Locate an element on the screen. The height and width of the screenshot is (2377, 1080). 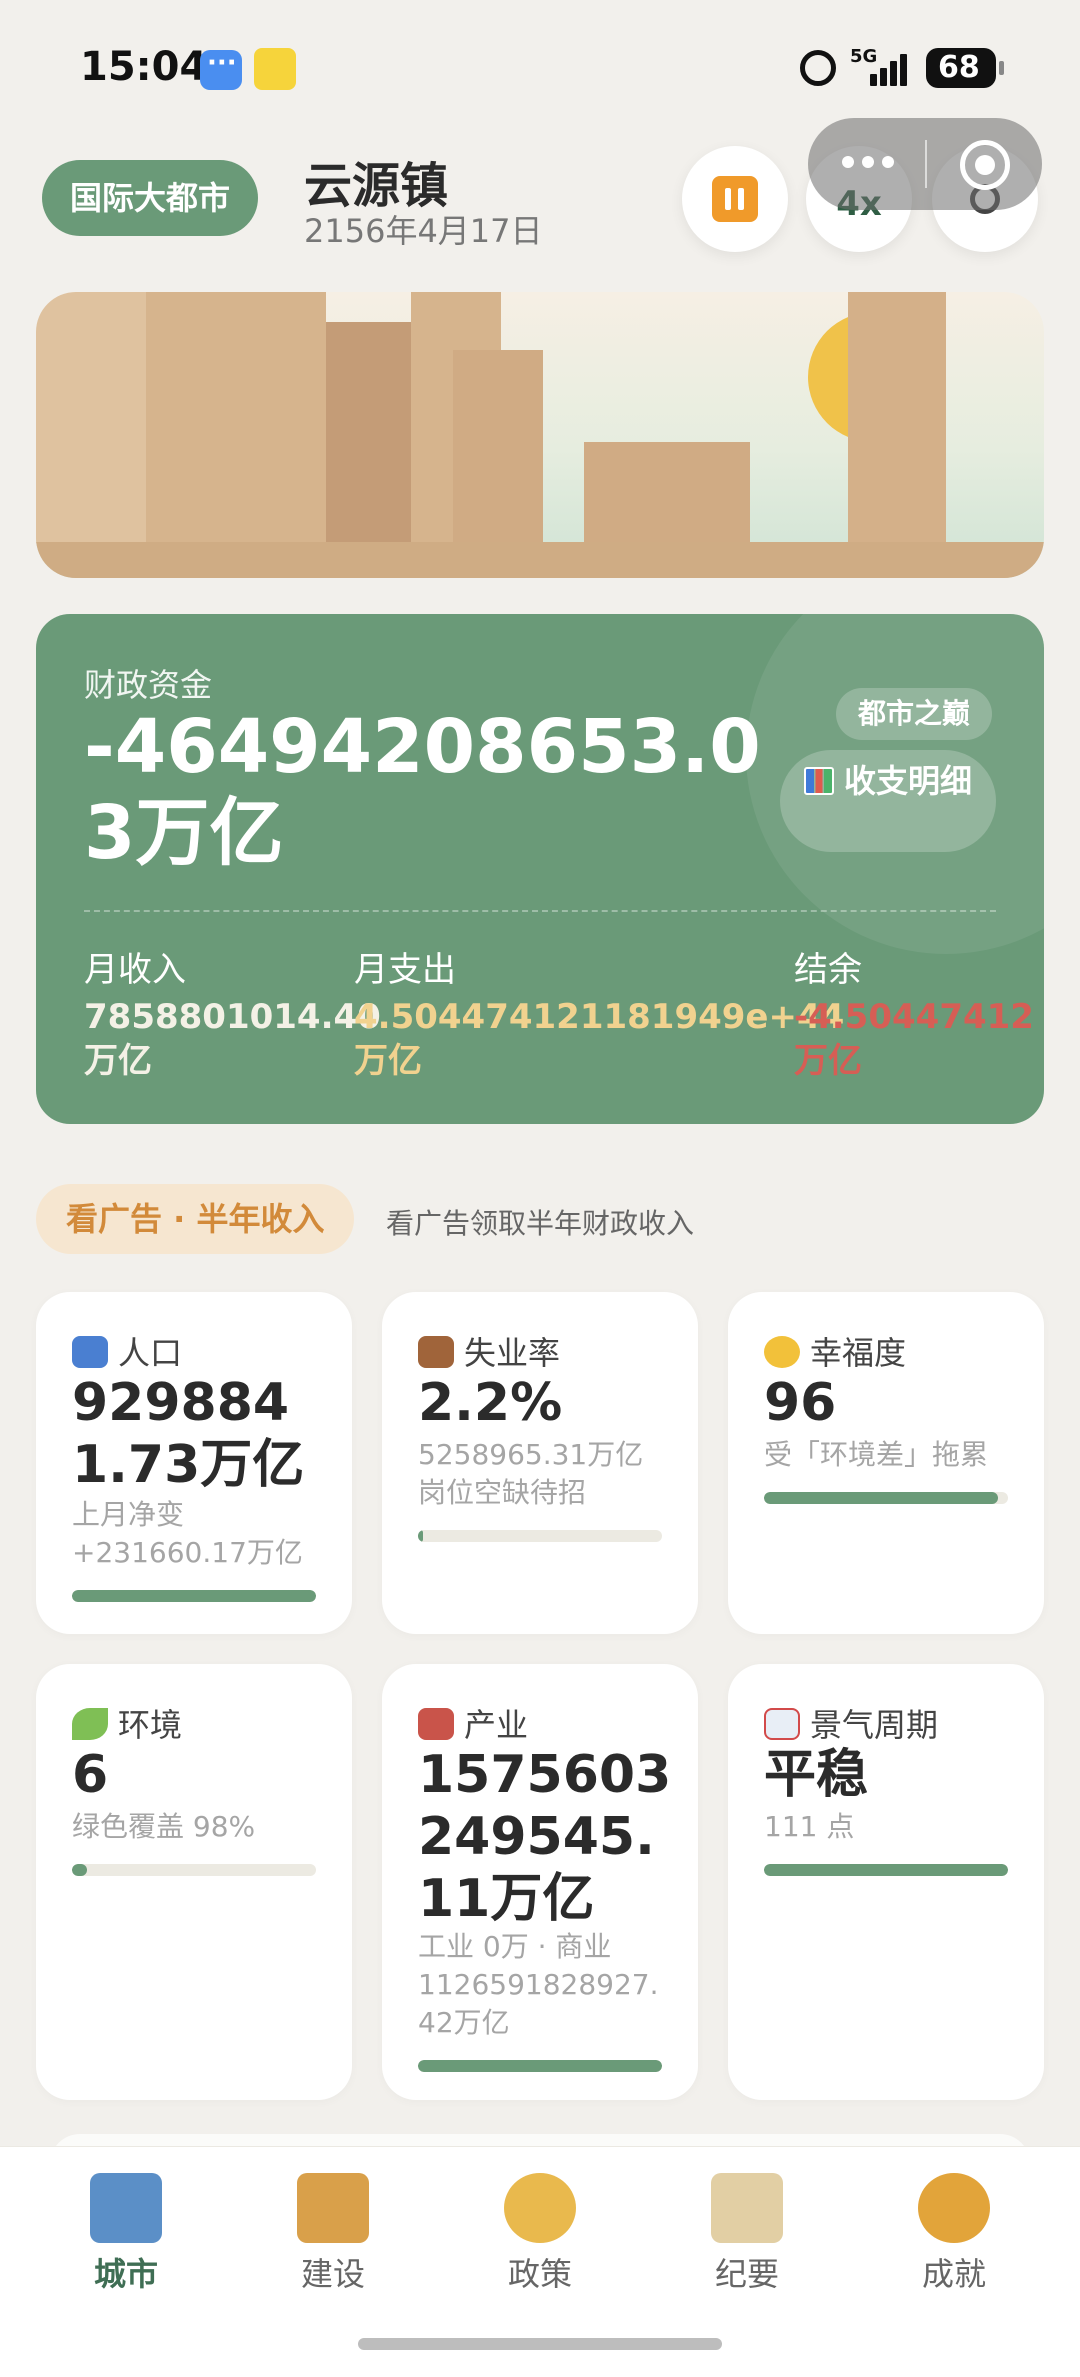
population-value: 9298841.73万亿 is located at coordinates (188, 1434).